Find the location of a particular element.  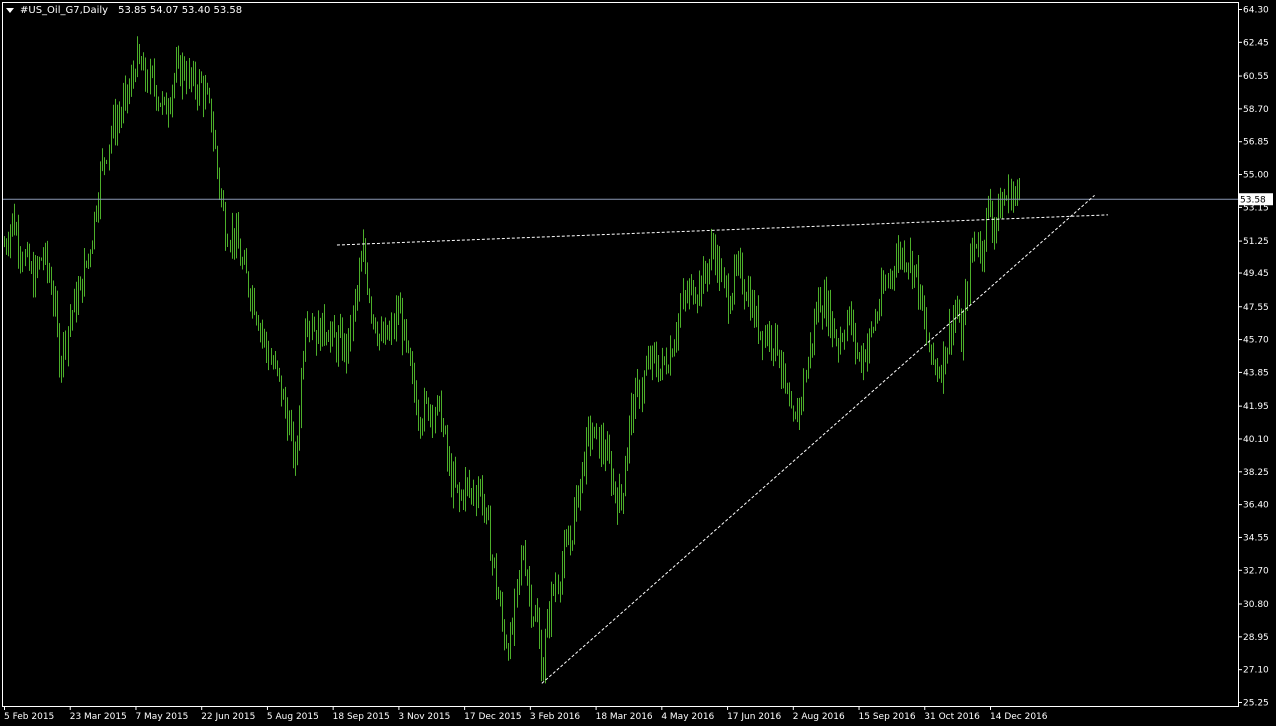

x-tick-label: 22 Jun 2015 is located at coordinates (228, 717).